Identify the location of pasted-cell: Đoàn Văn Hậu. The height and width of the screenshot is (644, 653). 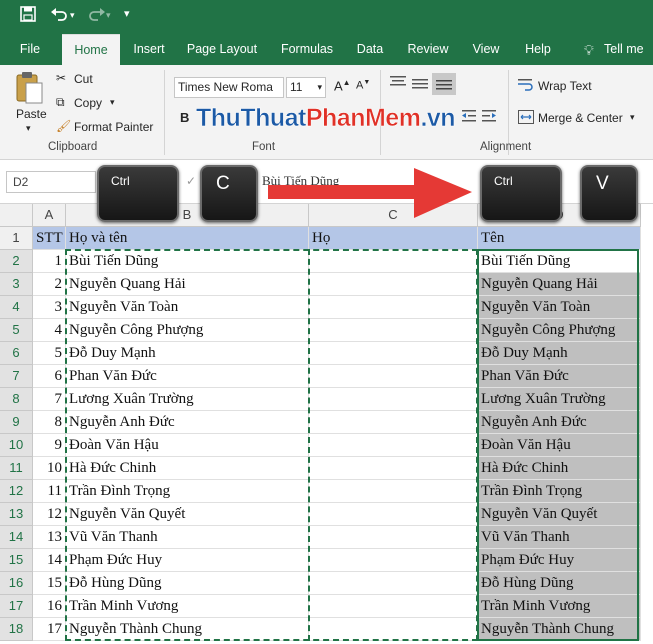
(559, 445).